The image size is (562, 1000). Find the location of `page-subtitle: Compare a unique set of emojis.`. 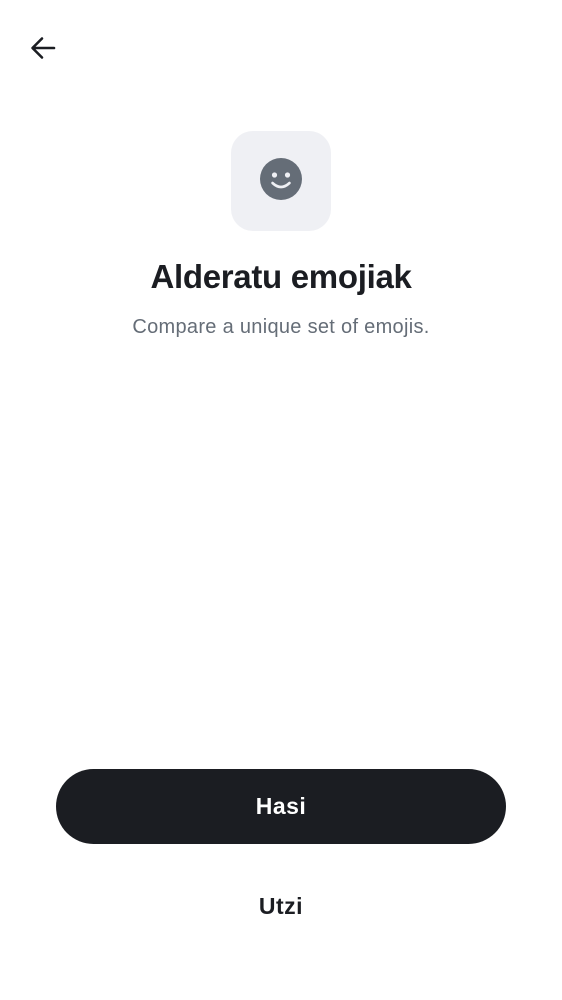

page-subtitle: Compare a unique set of emojis. is located at coordinates (281, 327).